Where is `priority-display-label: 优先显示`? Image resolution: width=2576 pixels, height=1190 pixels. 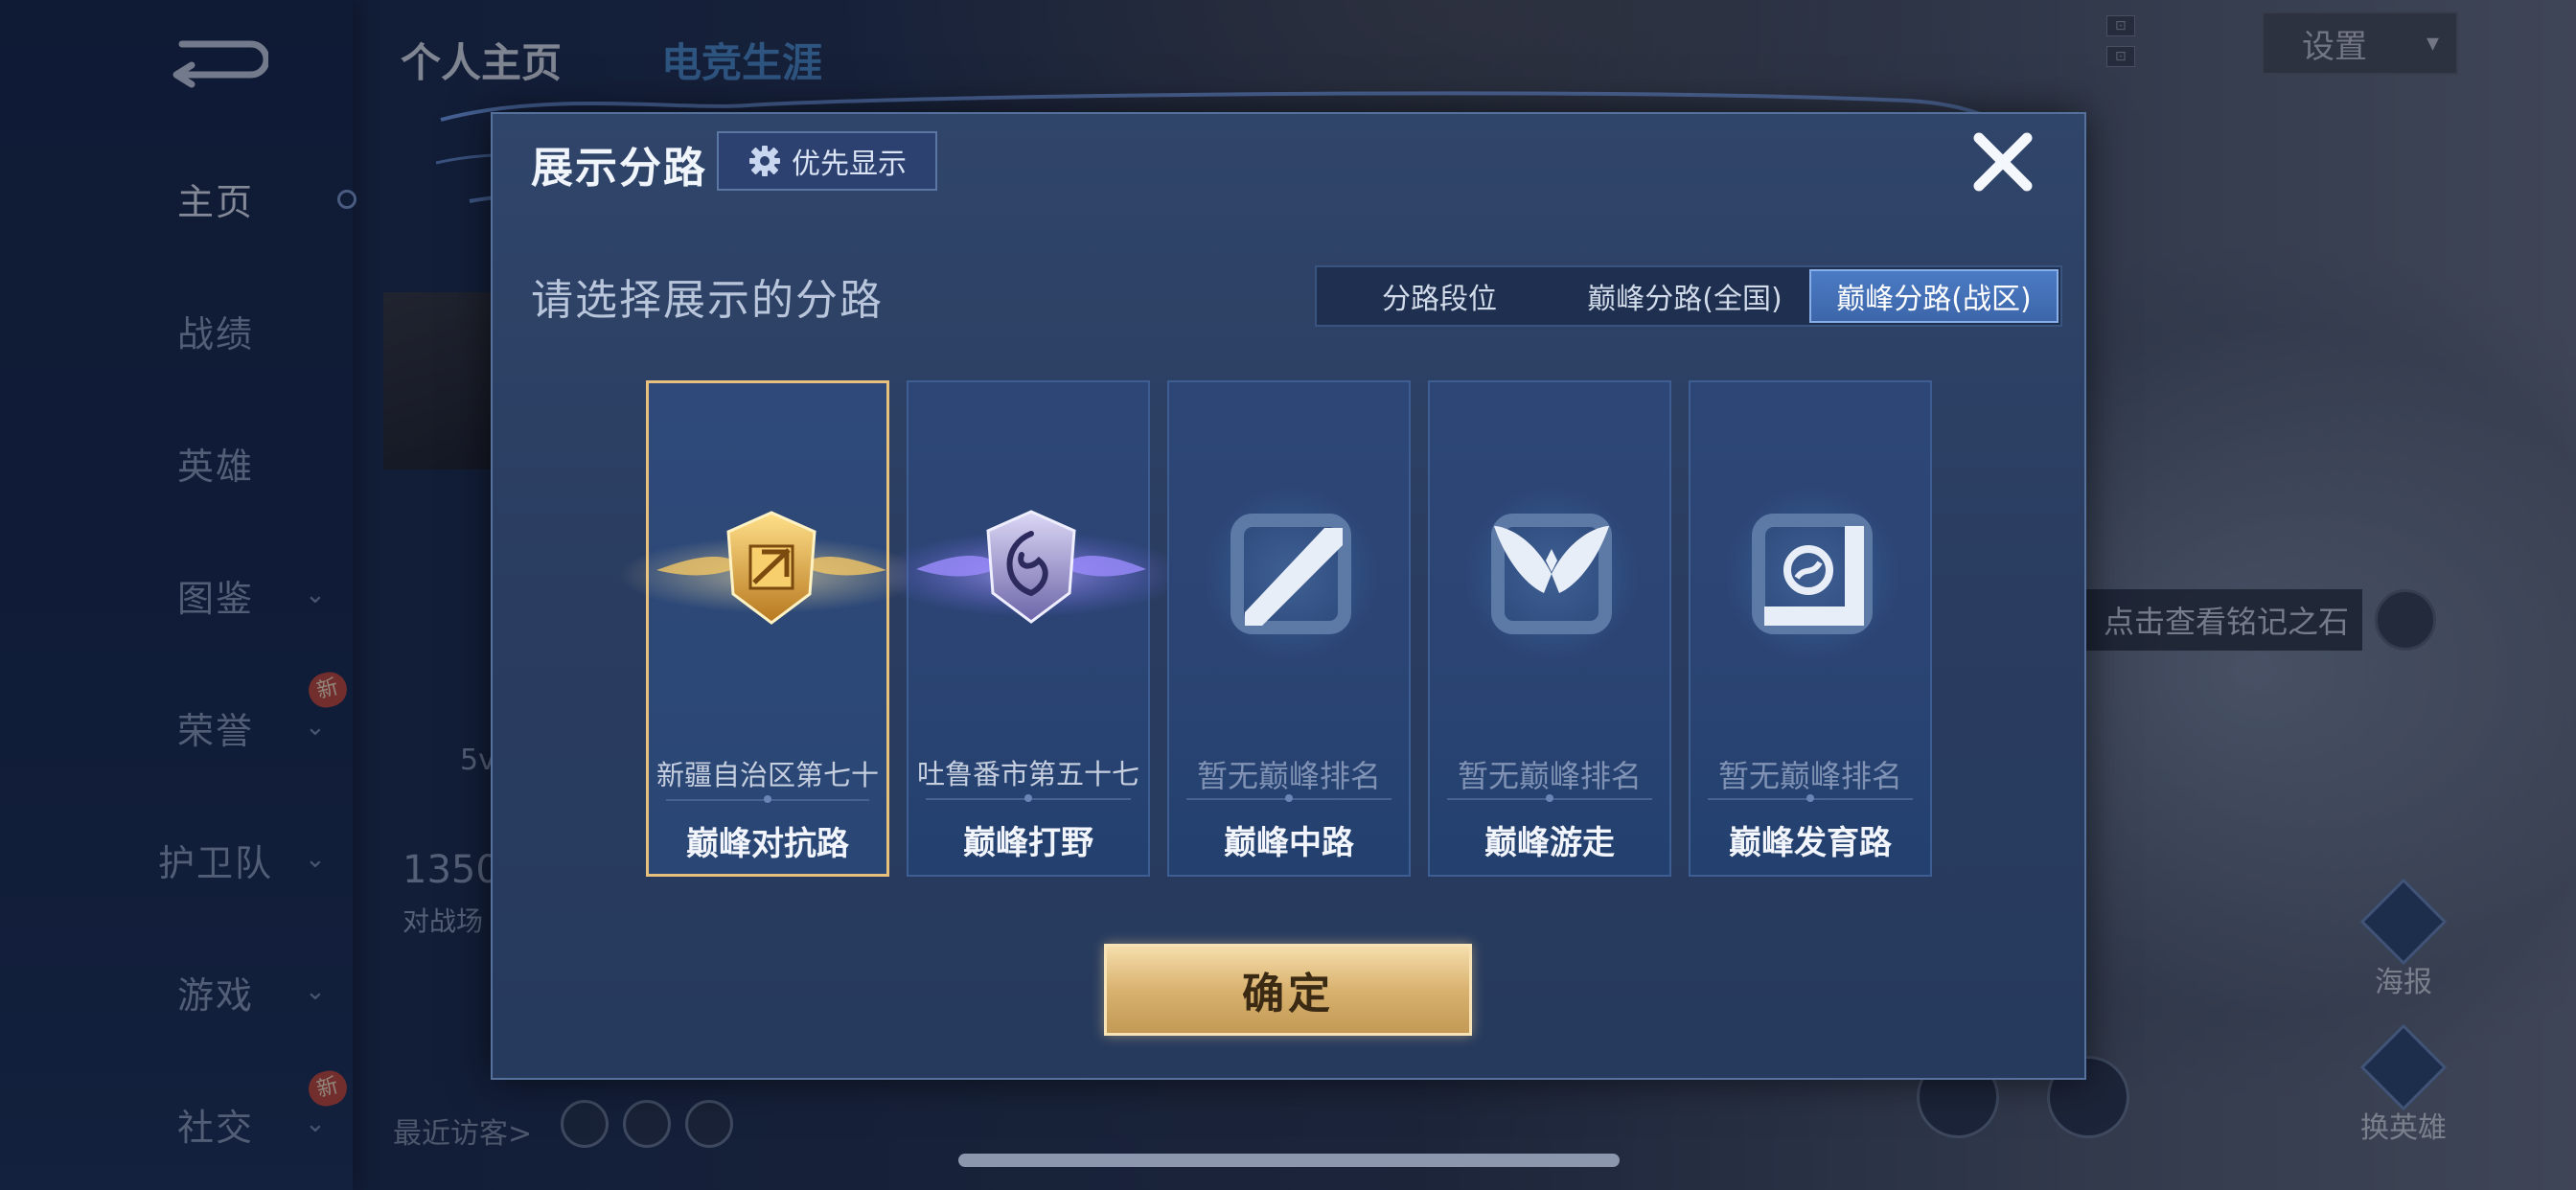 priority-display-label: 优先显示 is located at coordinates (849, 164).